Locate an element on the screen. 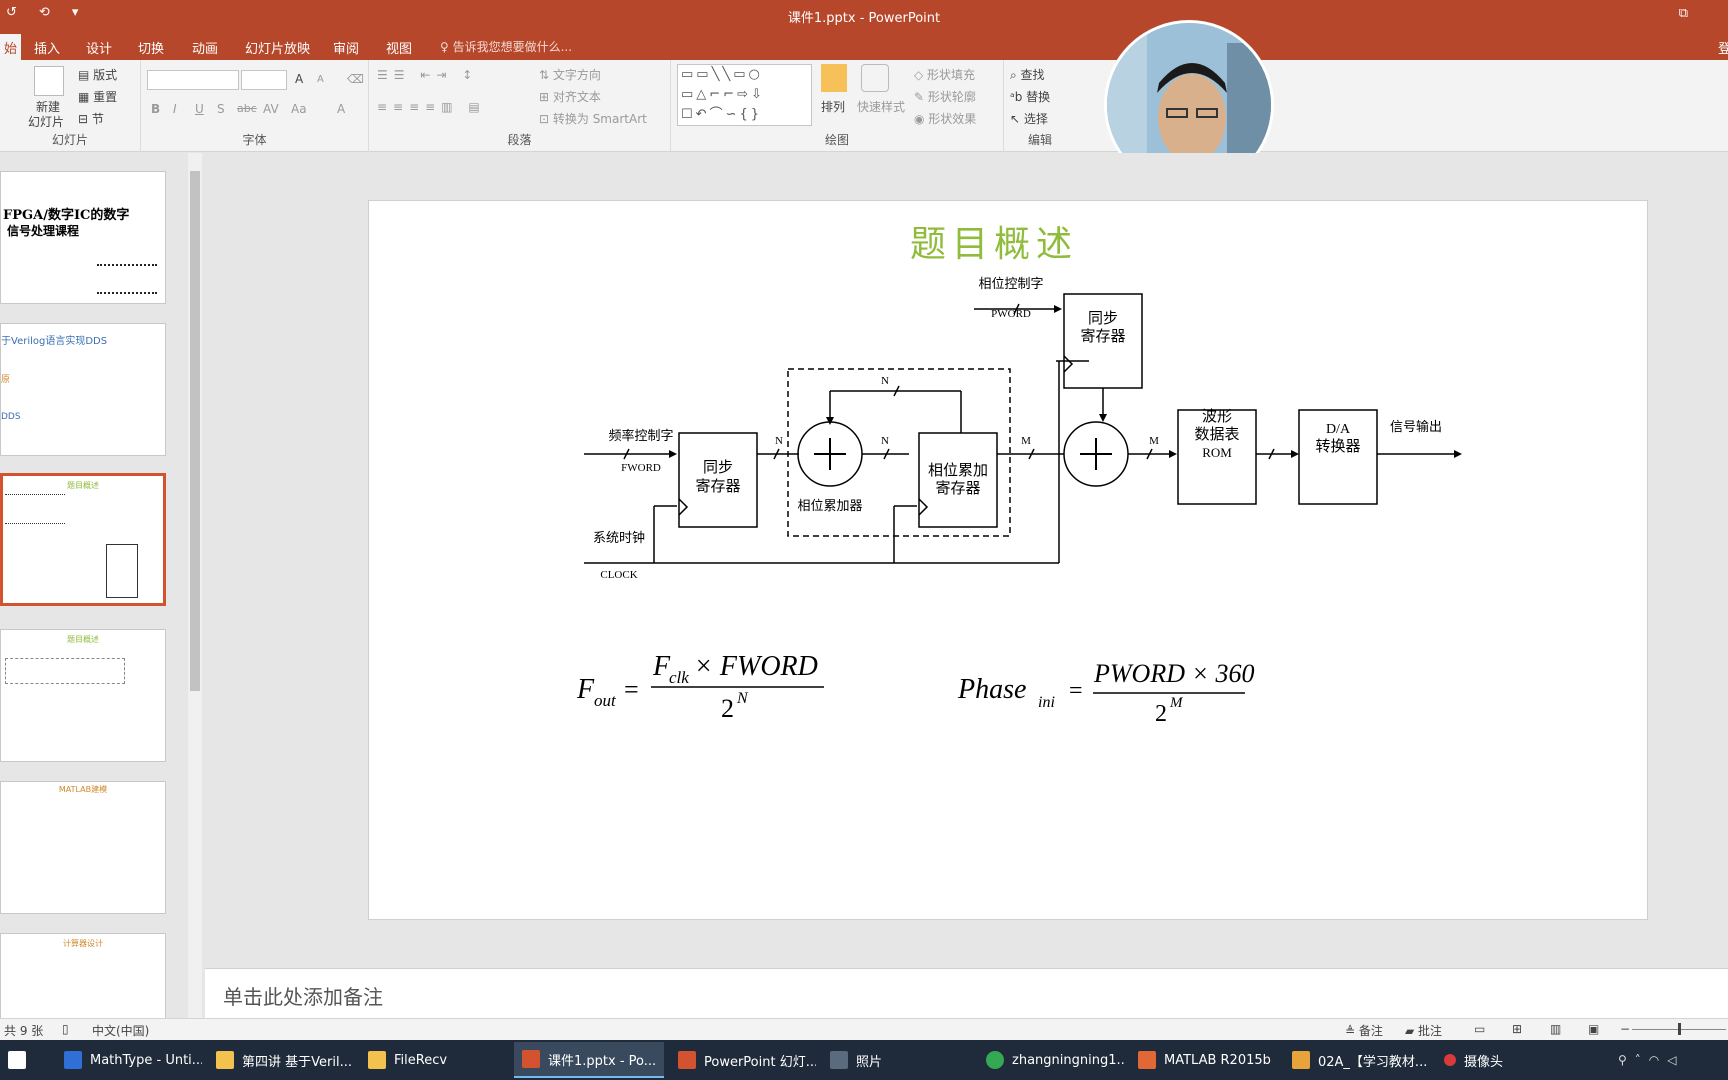 The height and width of the screenshot is (1080, 1728). shape-effects-button: ◉ 形状效果 is located at coordinates (945, 118).